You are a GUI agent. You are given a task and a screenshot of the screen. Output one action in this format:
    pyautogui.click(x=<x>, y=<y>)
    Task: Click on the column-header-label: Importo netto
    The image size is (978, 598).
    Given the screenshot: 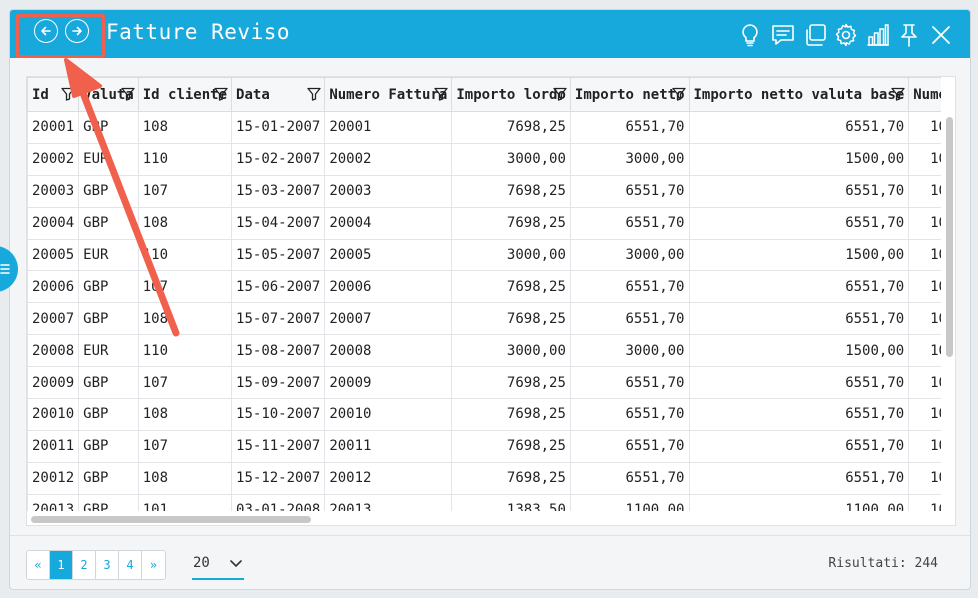 What is the action you would take?
    pyautogui.click(x=629, y=94)
    